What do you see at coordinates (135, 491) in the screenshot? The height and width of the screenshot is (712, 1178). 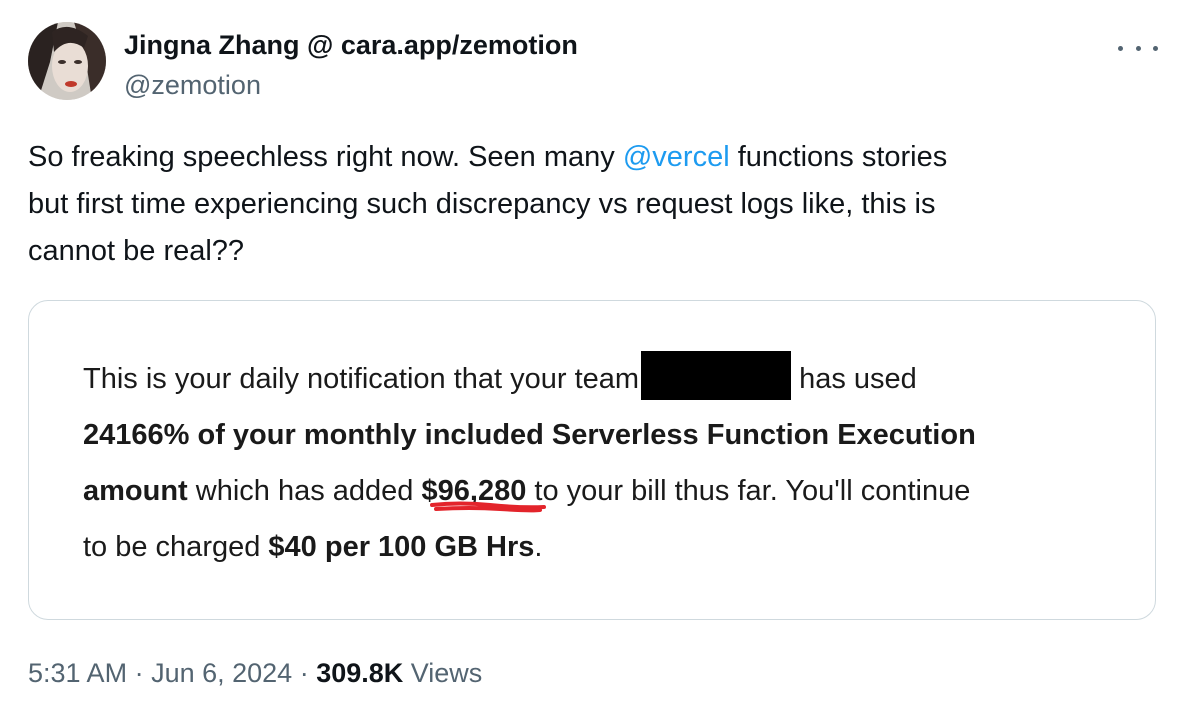 I see `email-text-bold: amount` at bounding box center [135, 491].